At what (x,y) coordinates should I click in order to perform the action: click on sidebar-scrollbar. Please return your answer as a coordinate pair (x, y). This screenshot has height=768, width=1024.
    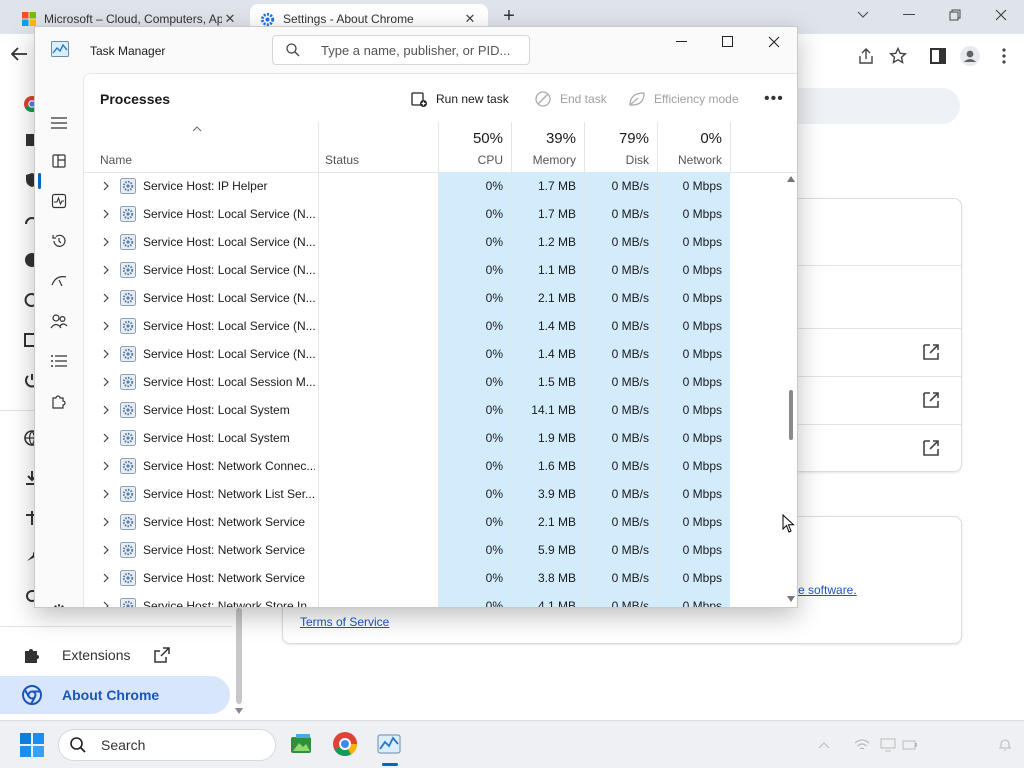
    Looking at the image, I should click on (239, 663).